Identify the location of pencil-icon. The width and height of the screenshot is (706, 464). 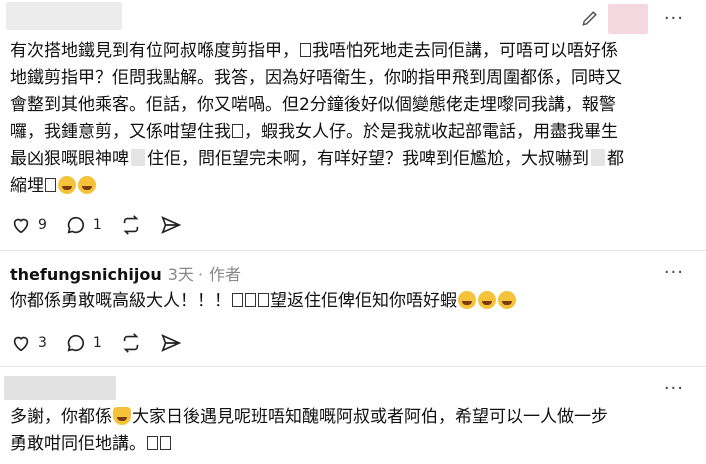
(590, 18).